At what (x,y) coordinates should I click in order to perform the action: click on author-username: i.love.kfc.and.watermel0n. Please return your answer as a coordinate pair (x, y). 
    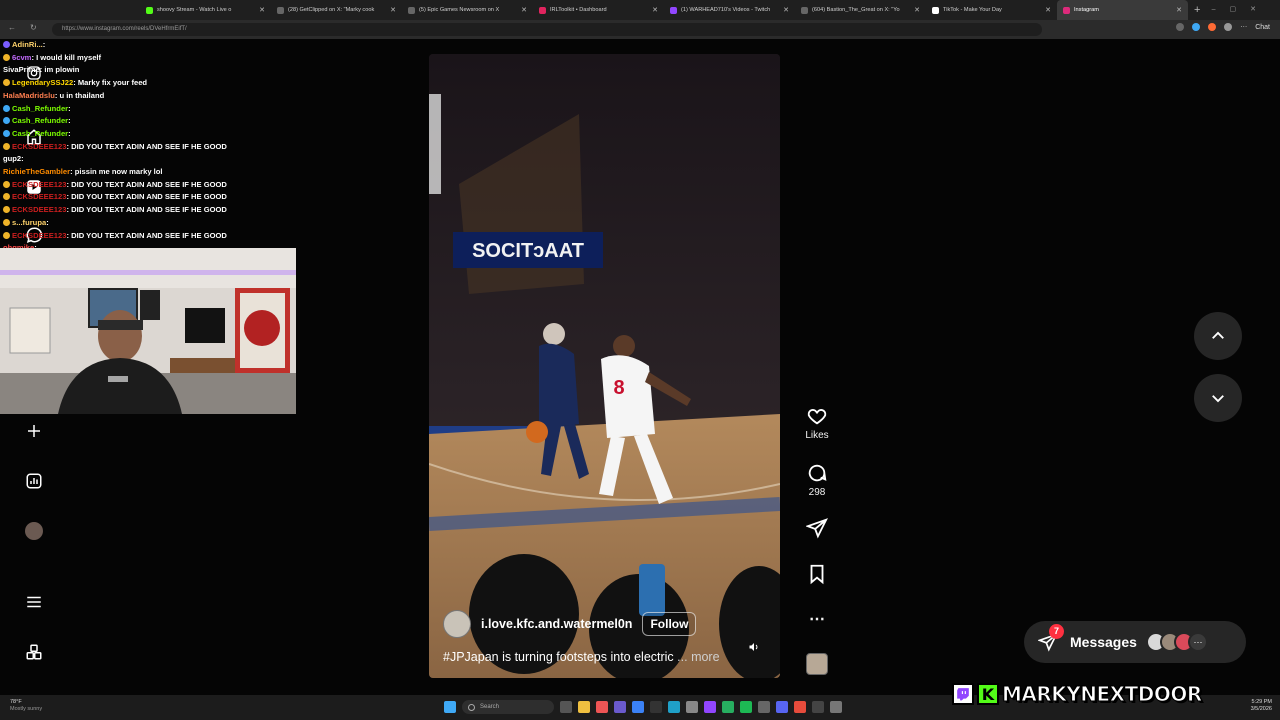
    Looking at the image, I should click on (556, 624).